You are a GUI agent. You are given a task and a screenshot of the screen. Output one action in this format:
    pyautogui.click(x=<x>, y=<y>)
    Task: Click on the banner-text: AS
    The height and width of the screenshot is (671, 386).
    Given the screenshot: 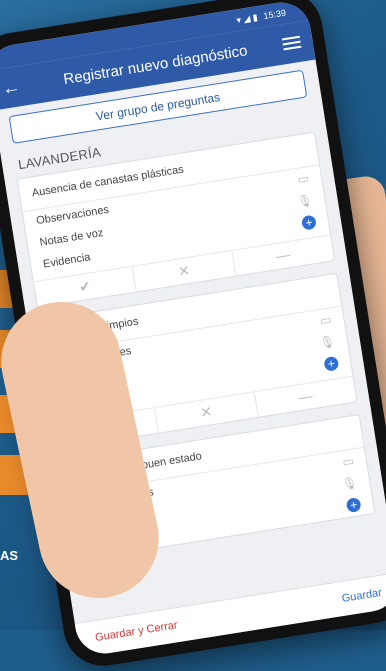 What is the action you would take?
    pyautogui.click(x=9, y=555)
    